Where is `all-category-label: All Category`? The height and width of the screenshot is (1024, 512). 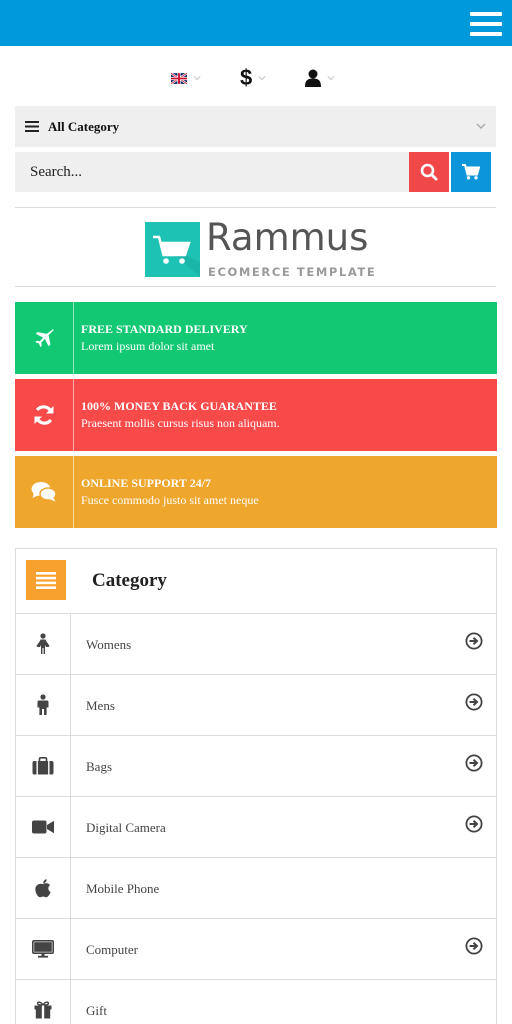
all-category-label: All Category is located at coordinates (84, 126).